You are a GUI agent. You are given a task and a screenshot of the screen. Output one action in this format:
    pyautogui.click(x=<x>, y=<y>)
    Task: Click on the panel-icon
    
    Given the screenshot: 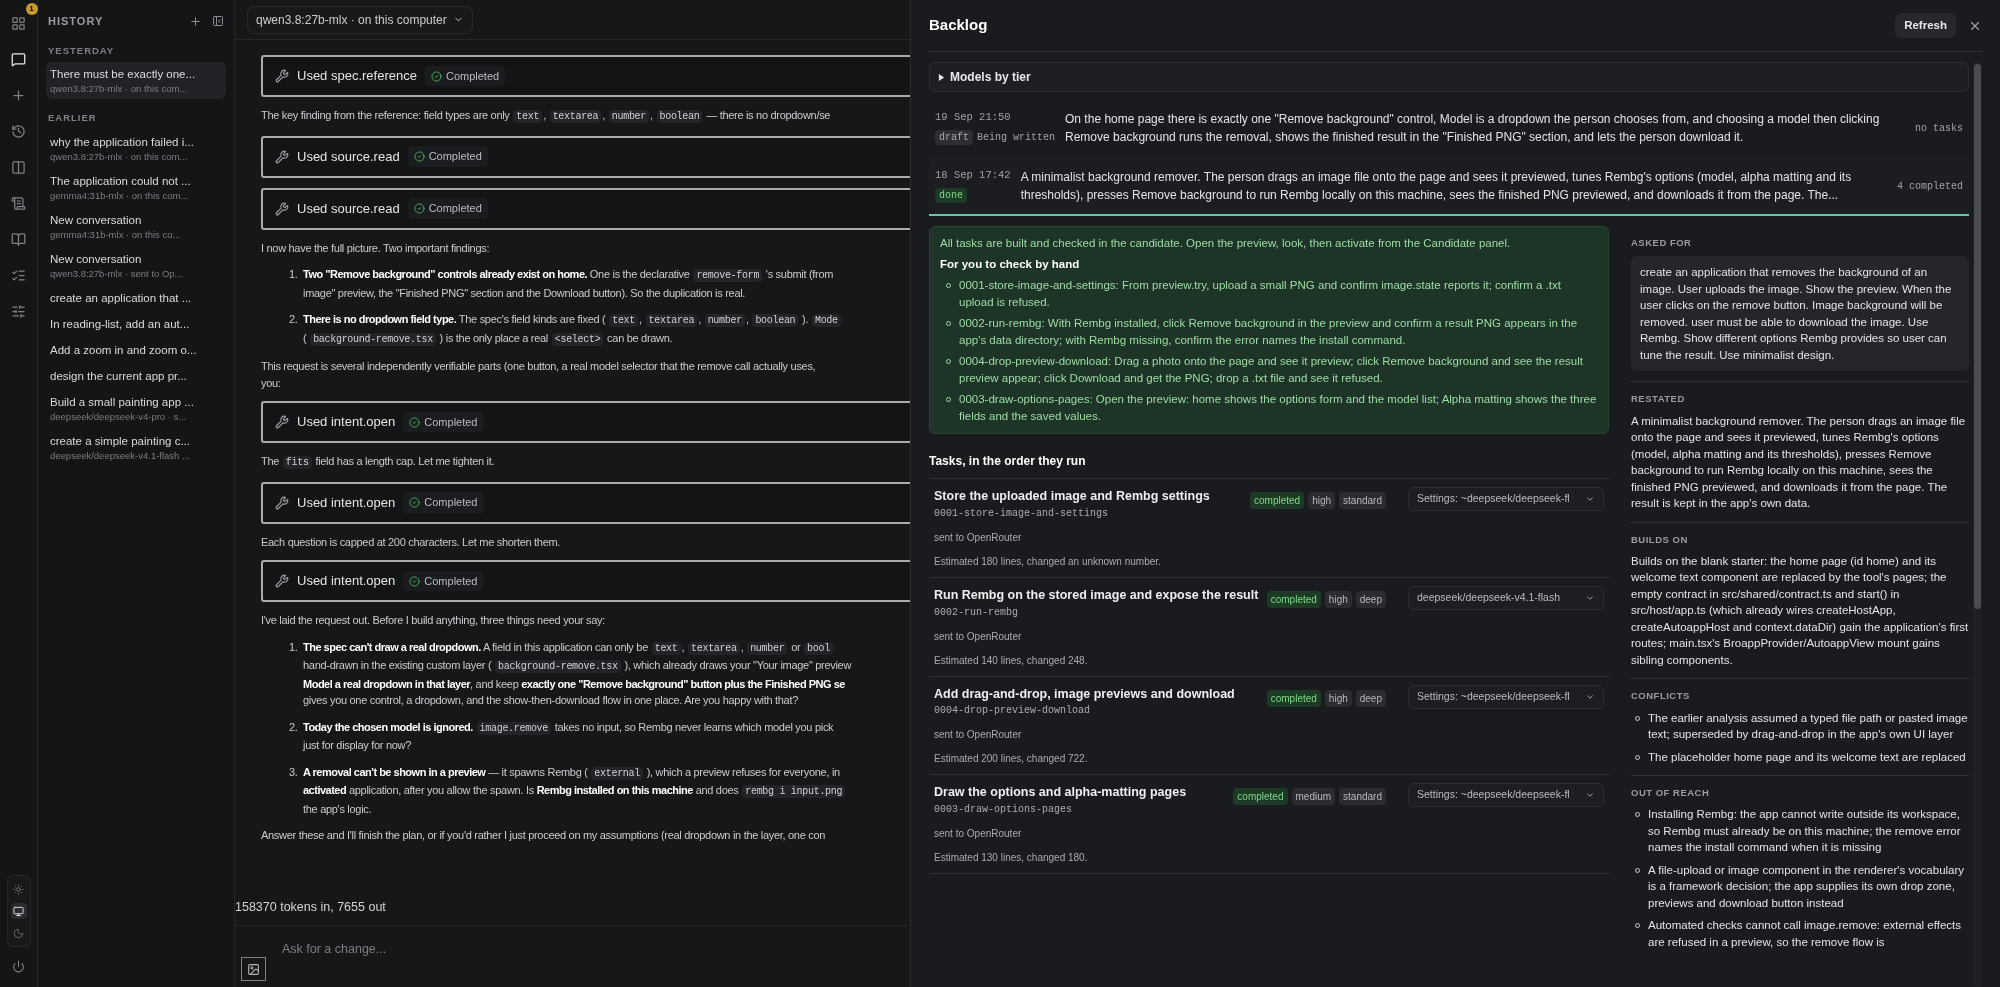 What is the action you would take?
    pyautogui.click(x=18, y=167)
    